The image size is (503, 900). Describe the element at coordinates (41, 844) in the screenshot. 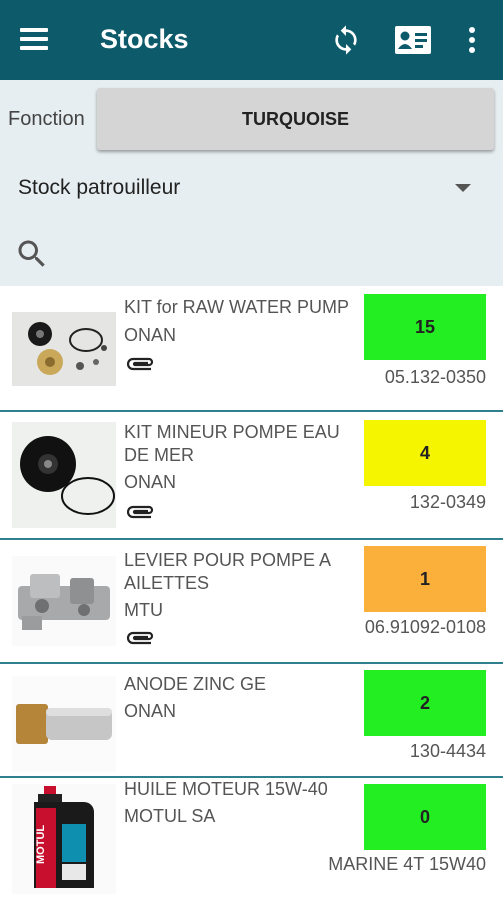

I see `motul-logo-text: MOTUL` at that location.